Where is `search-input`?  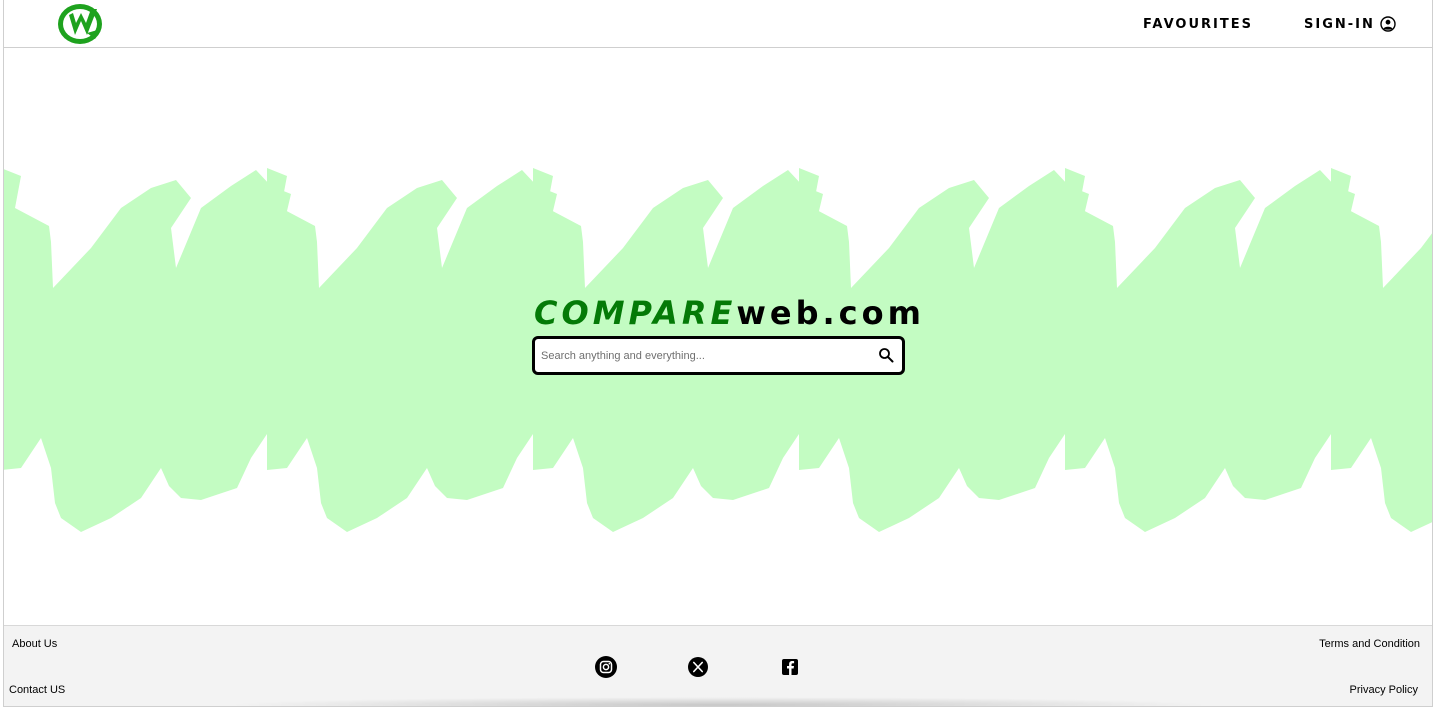 search-input is located at coordinates (701, 356).